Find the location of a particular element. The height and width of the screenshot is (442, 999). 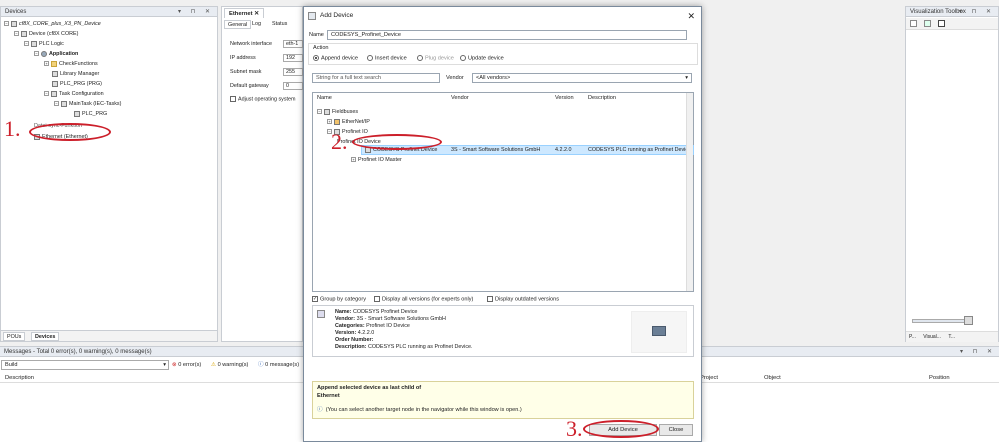

adjust-os-checkbox: Adjust operating system is located at coordinates (263, 99).